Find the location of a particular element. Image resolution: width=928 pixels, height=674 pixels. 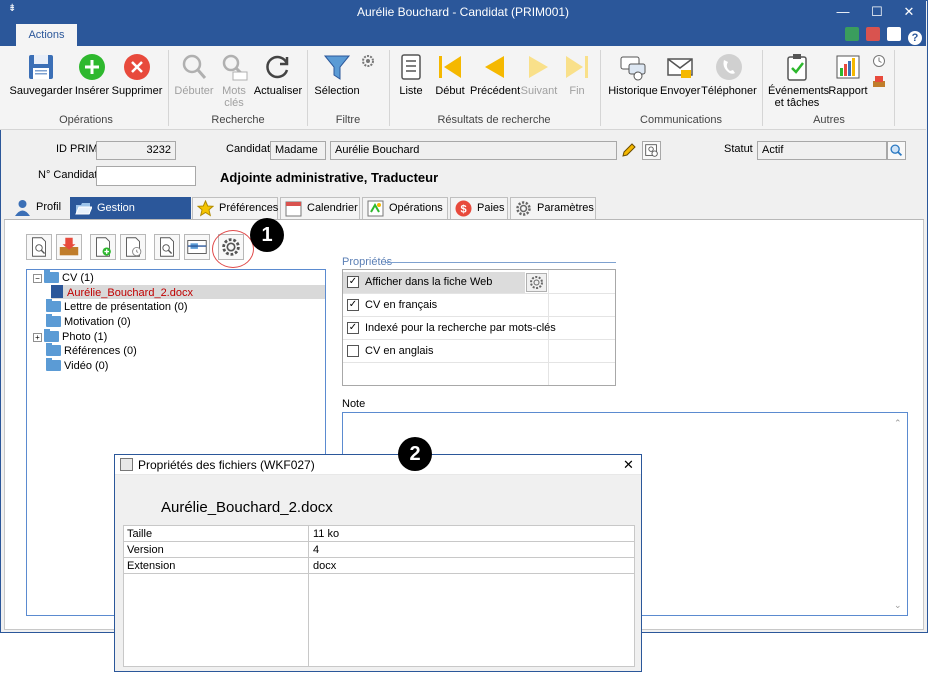

property-label-en: CV en anglais is located at coordinates (399, 351).